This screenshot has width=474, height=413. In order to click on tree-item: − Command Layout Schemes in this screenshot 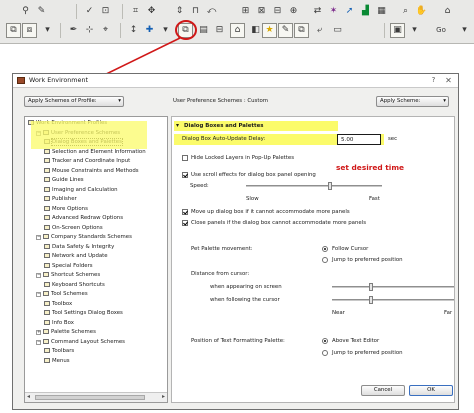, I will do `click(80, 342)`.